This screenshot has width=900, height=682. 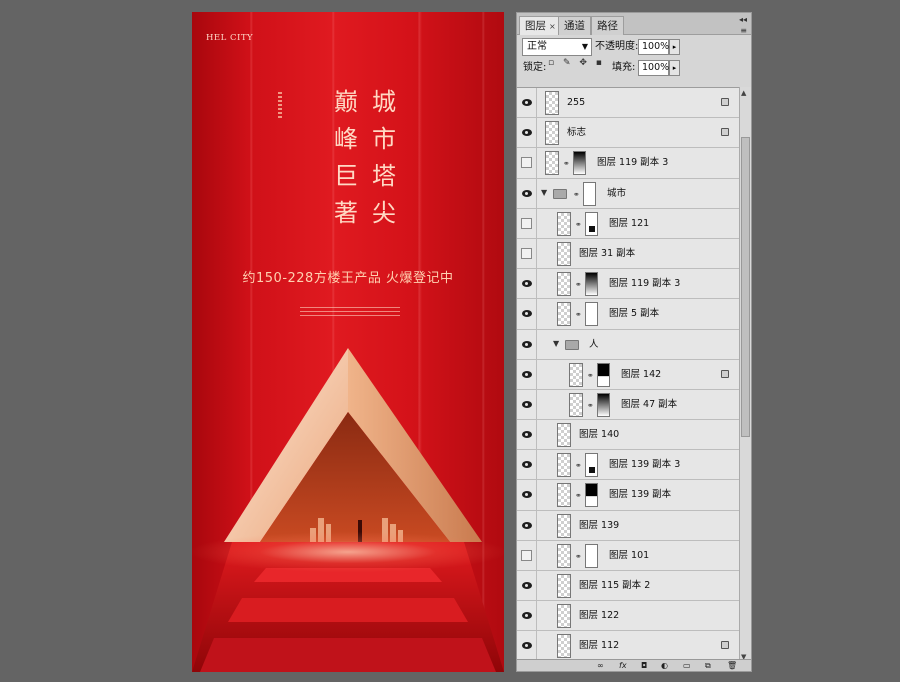 I want to click on fx-icon: fx, so click(x=623, y=665).